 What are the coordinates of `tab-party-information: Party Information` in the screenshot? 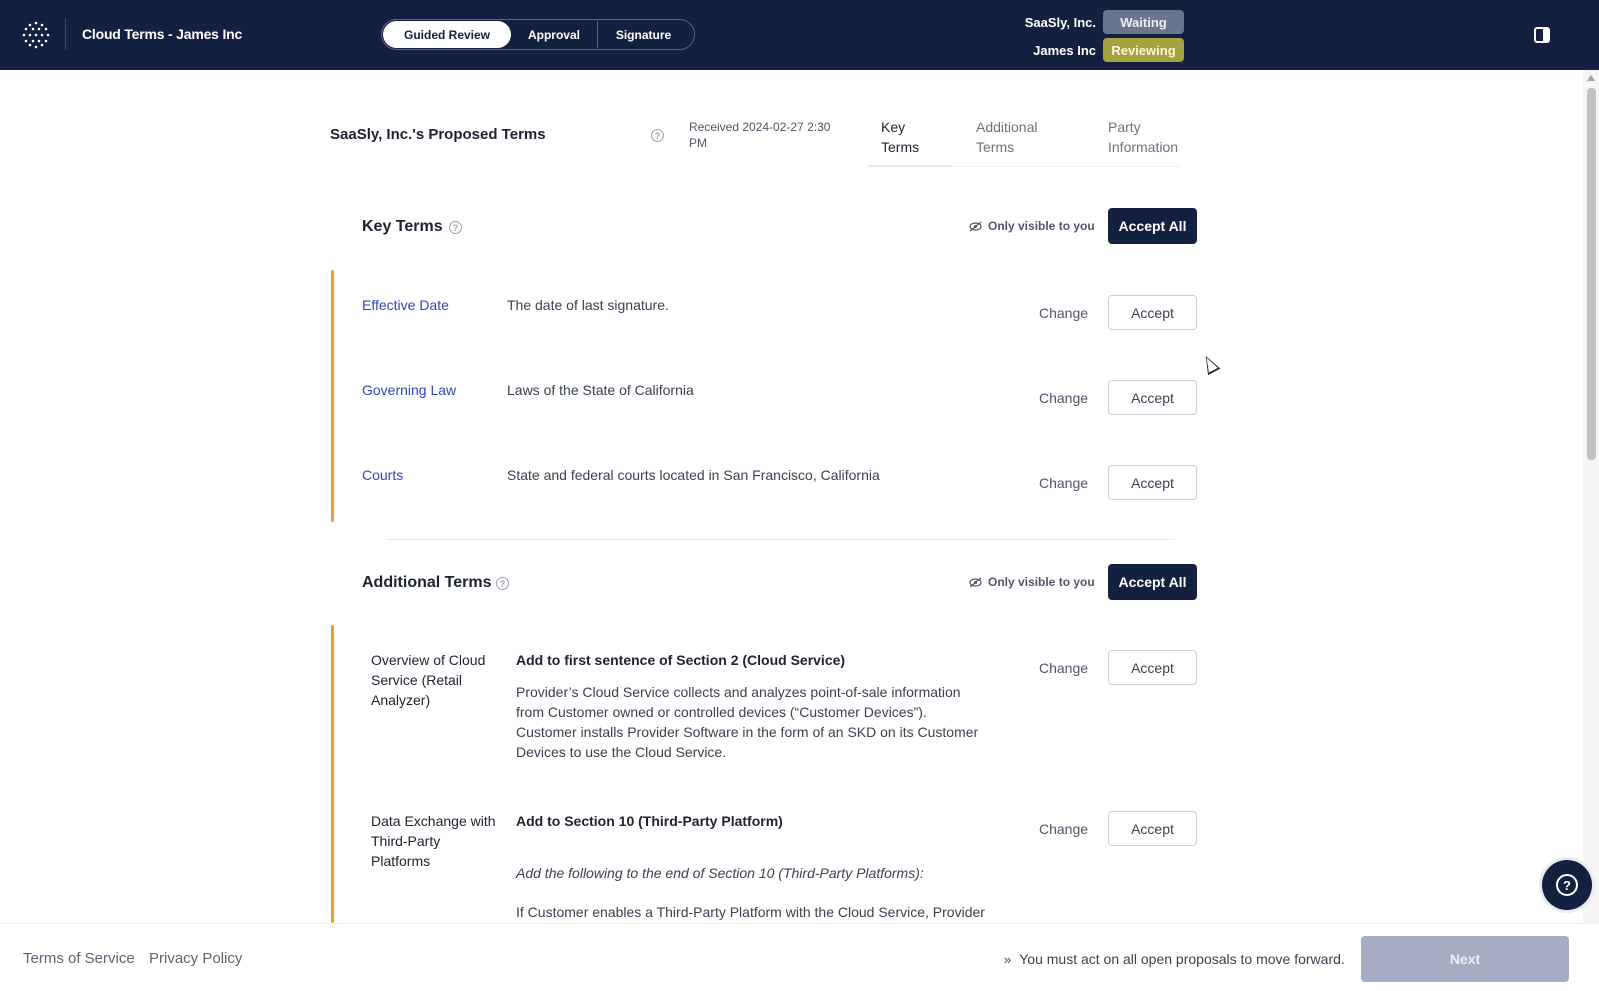 It's located at (1148, 137).